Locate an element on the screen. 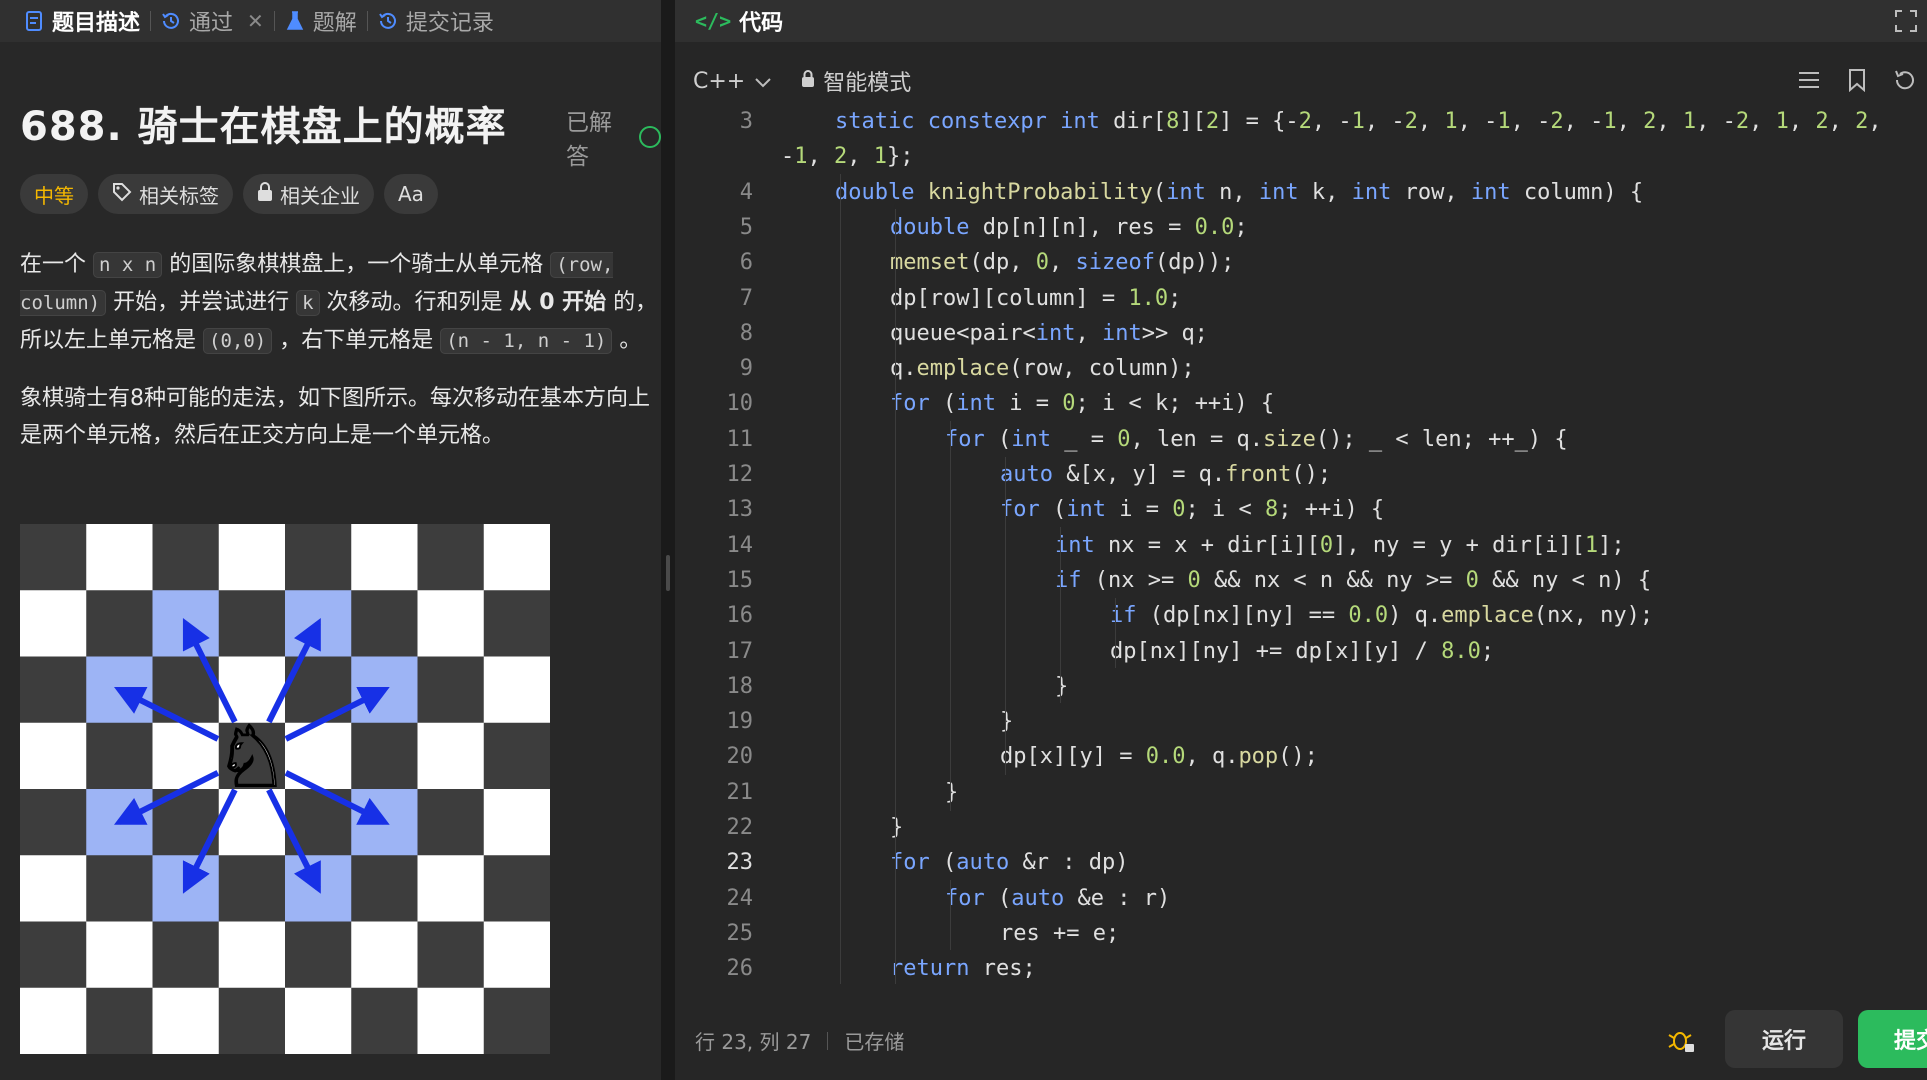 This screenshot has width=1927, height=1080. problem-chips: 中等 相关标签 相关企业 Aa is located at coordinates (229, 194).